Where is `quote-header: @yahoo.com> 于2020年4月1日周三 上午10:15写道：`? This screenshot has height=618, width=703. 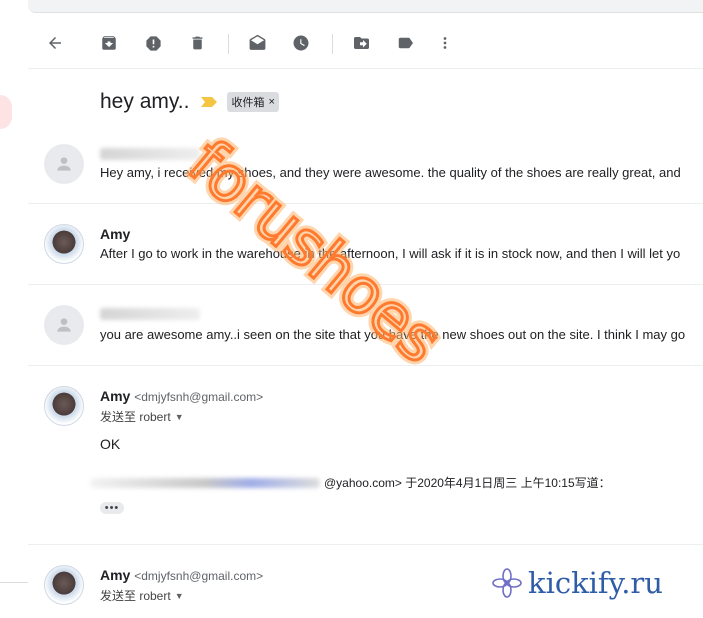 quote-header: @yahoo.com> 于2020年4月1日周三 上午10:15写道： is located at coordinates (350, 482).